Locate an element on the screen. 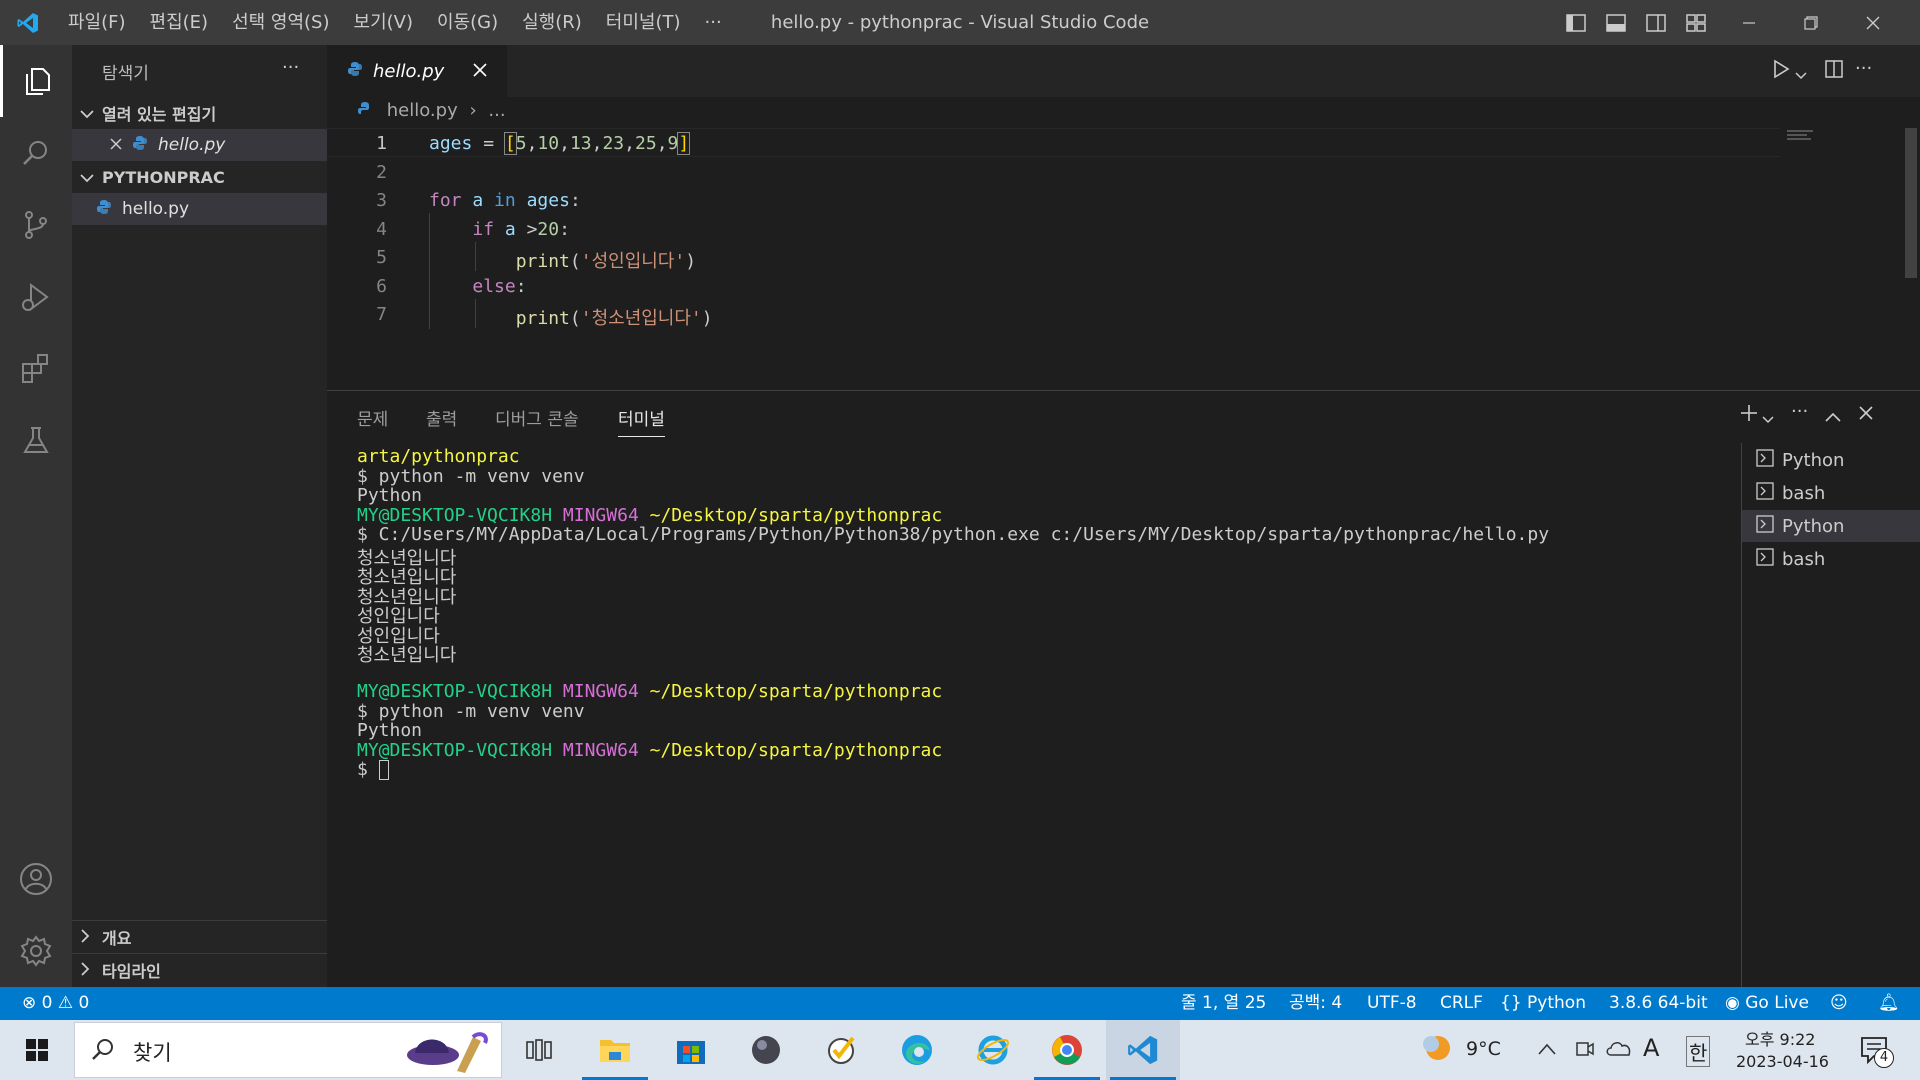 The width and height of the screenshot is (1920, 1080). chevron-up-icon is located at coordinates (1547, 1049).